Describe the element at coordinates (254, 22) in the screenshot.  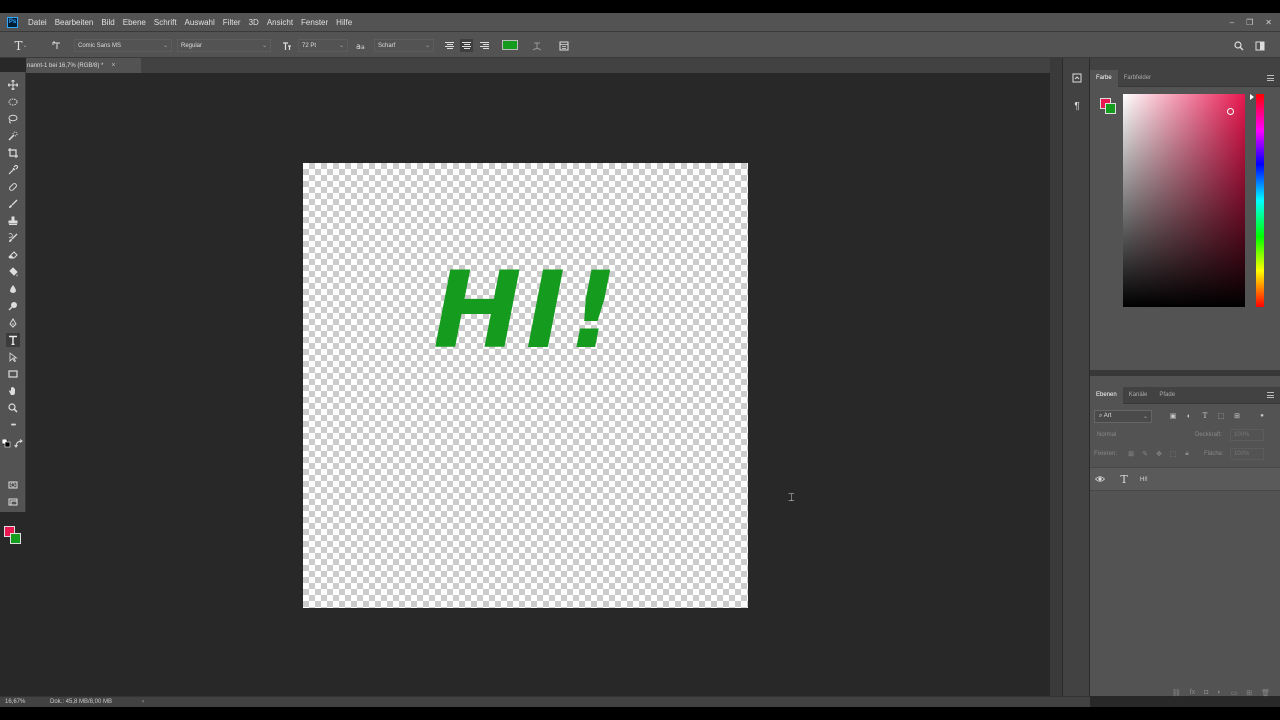
I see `menu-3d: 3D` at that location.